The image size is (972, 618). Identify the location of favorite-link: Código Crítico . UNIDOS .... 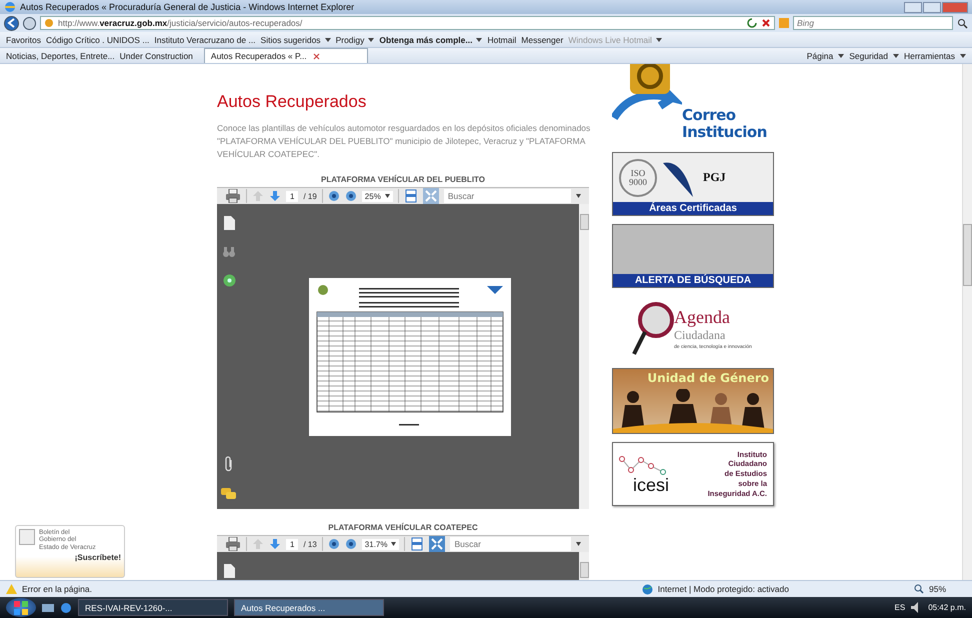
(98, 39).